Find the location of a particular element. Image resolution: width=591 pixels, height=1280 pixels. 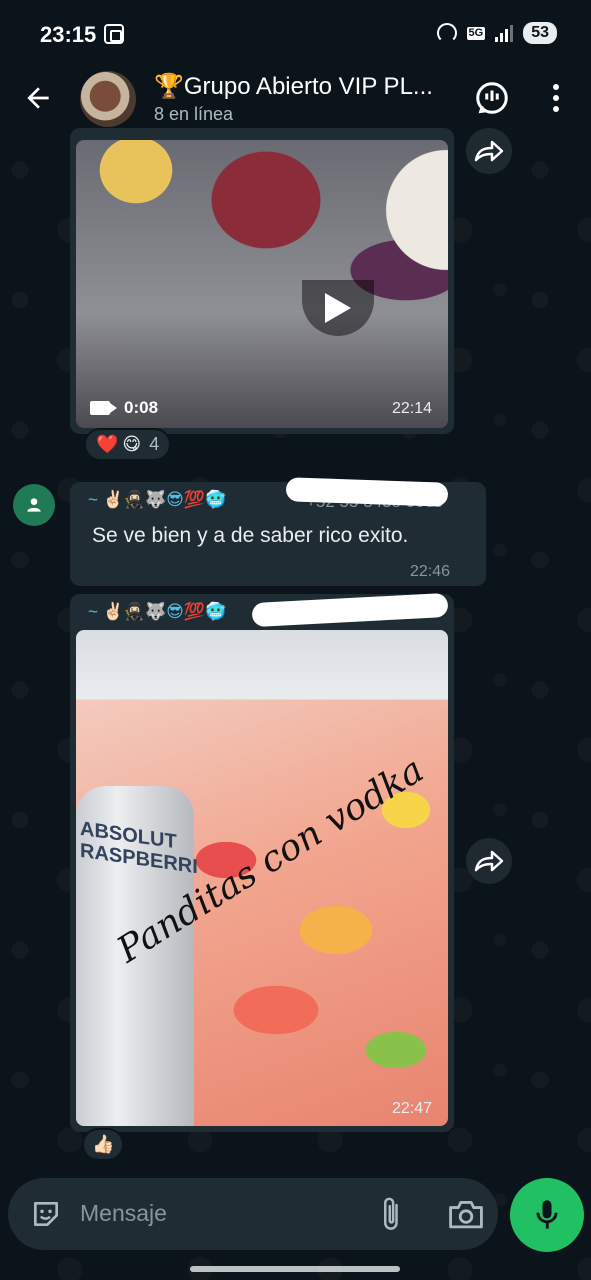

status-right: 5G 53 is located at coordinates (496, 33).